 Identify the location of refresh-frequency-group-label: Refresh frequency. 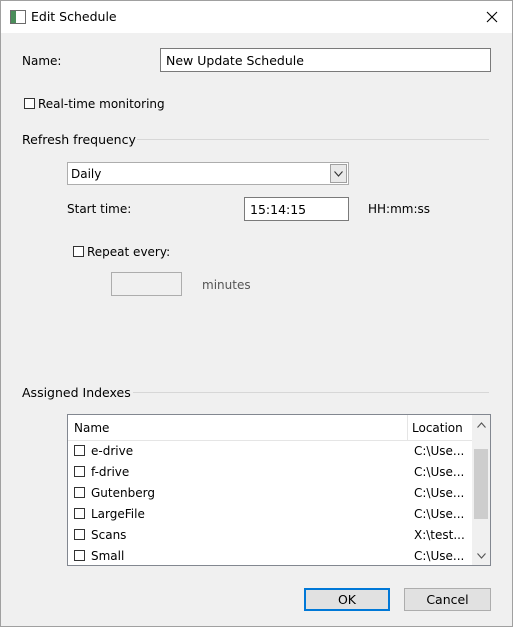
(79, 139).